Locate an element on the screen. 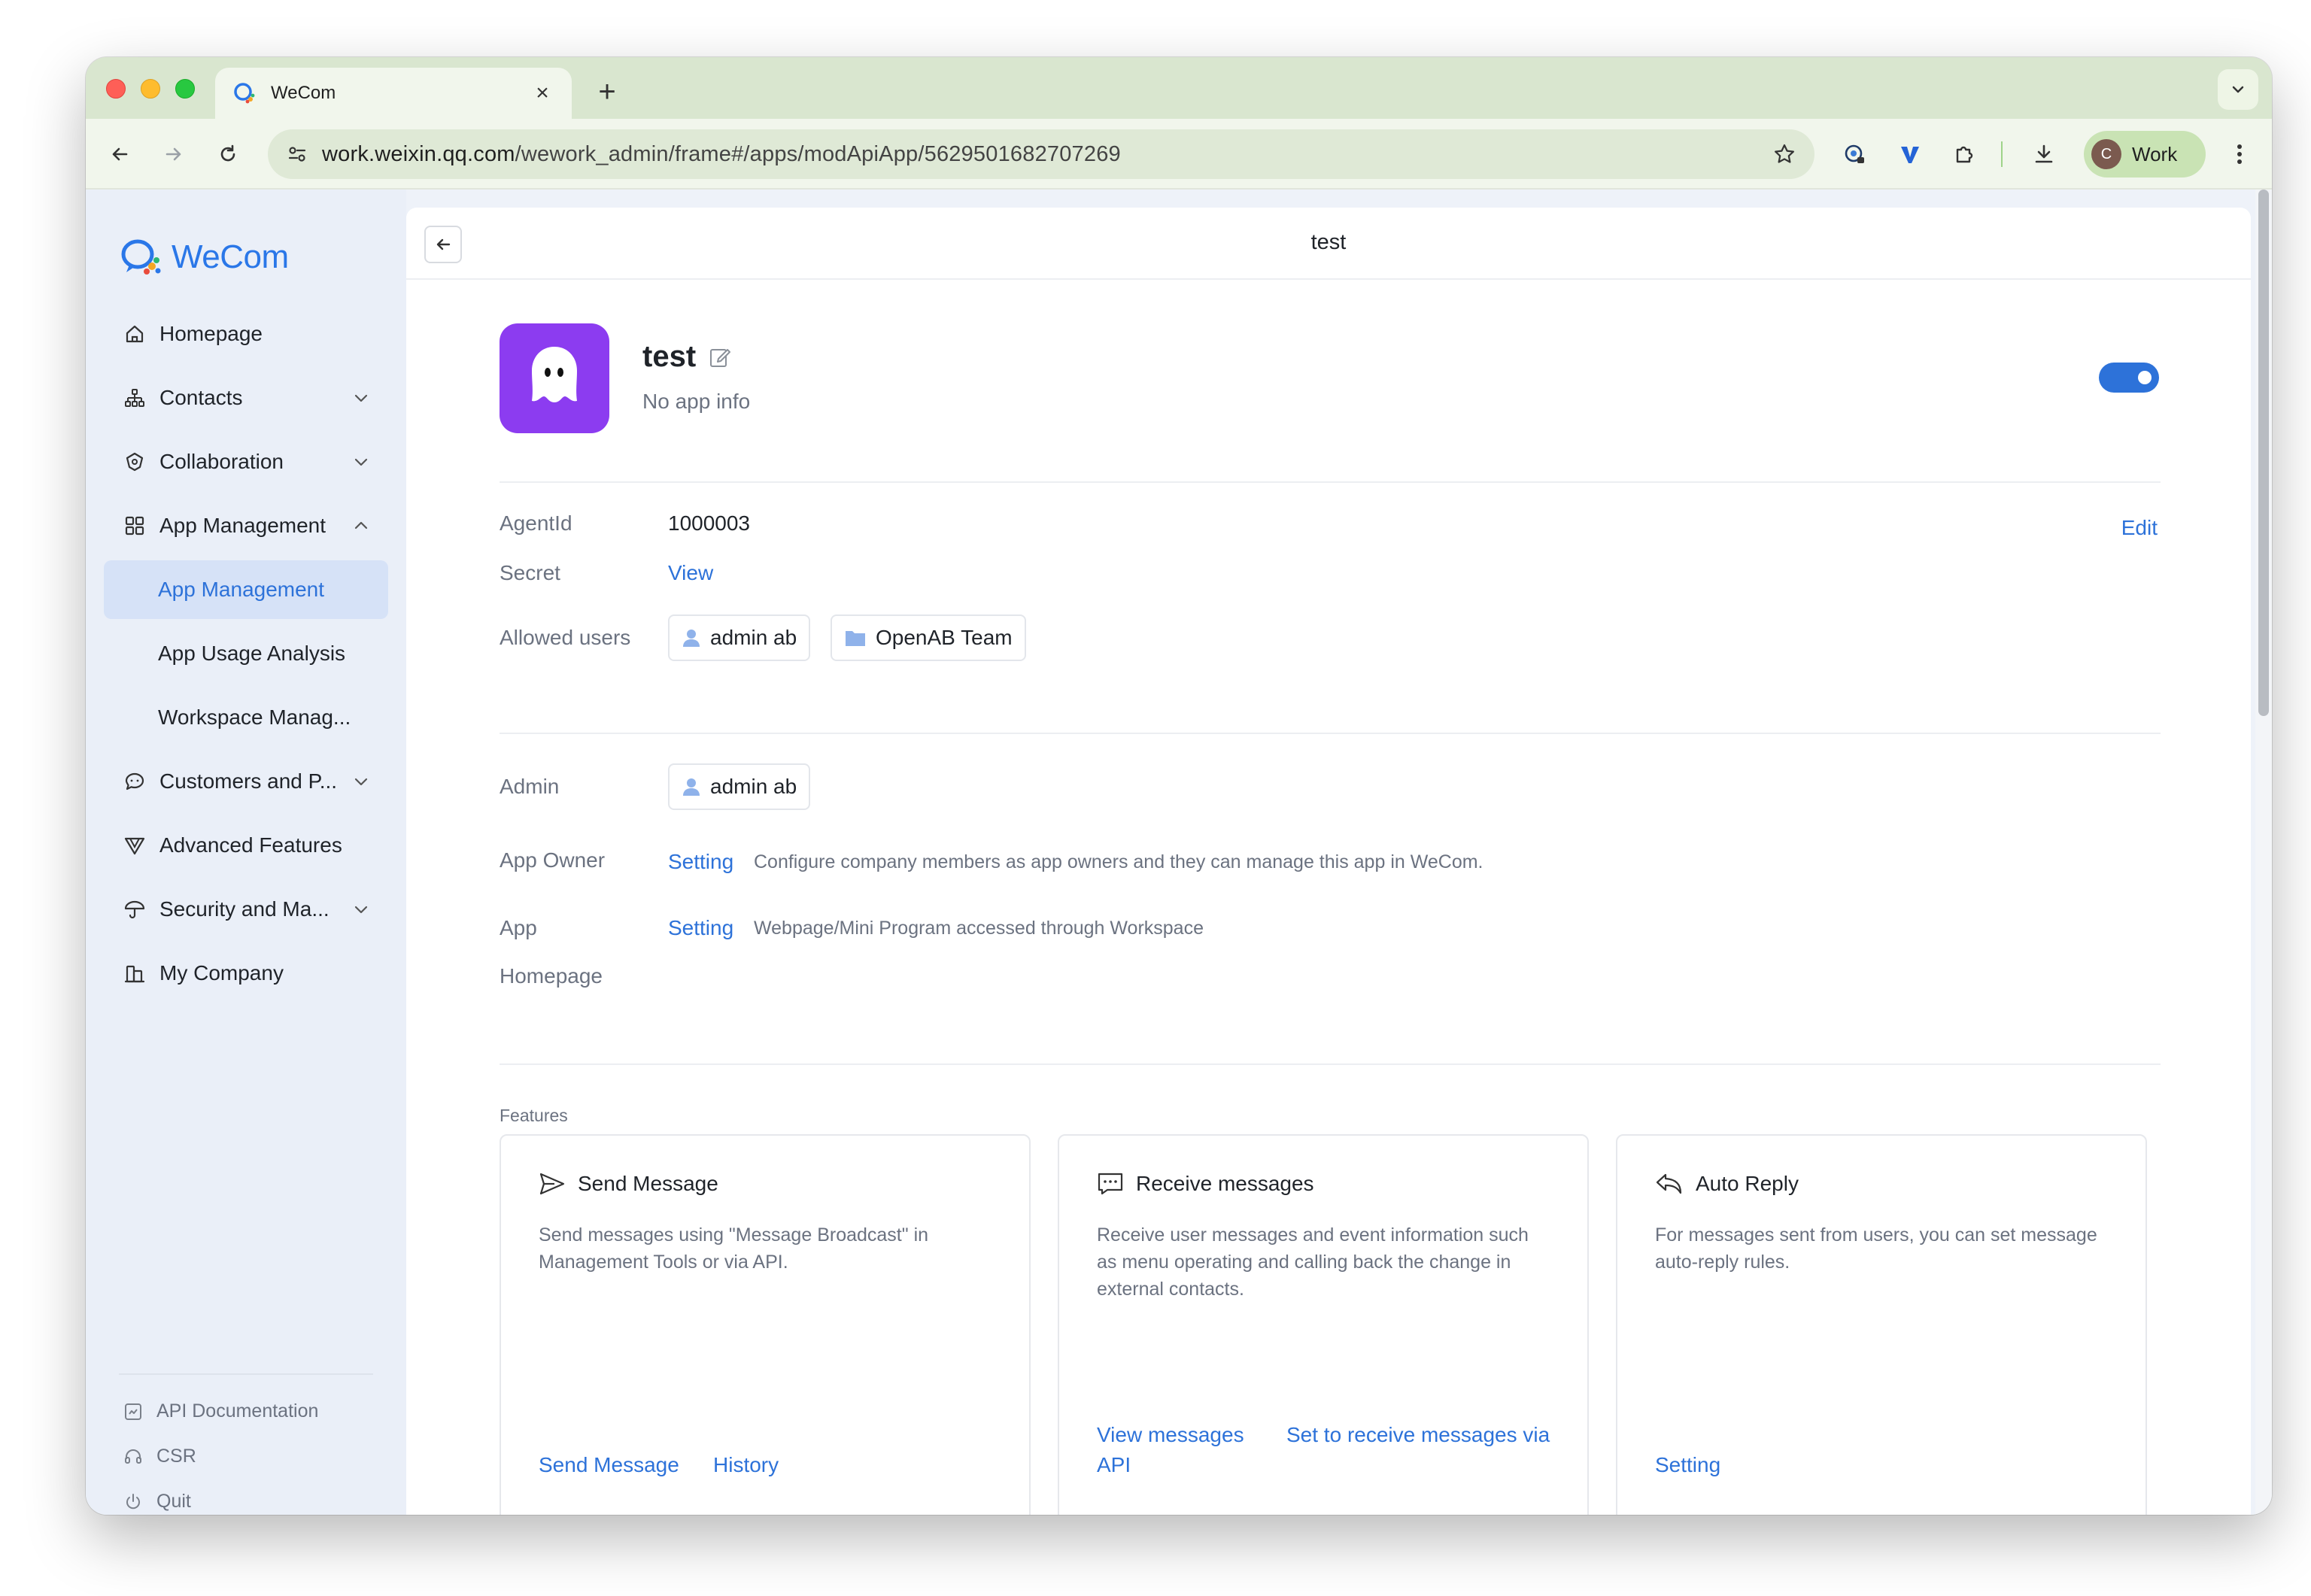 The height and width of the screenshot is (1596, 2311). extension-2-button is located at coordinates (1910, 154).